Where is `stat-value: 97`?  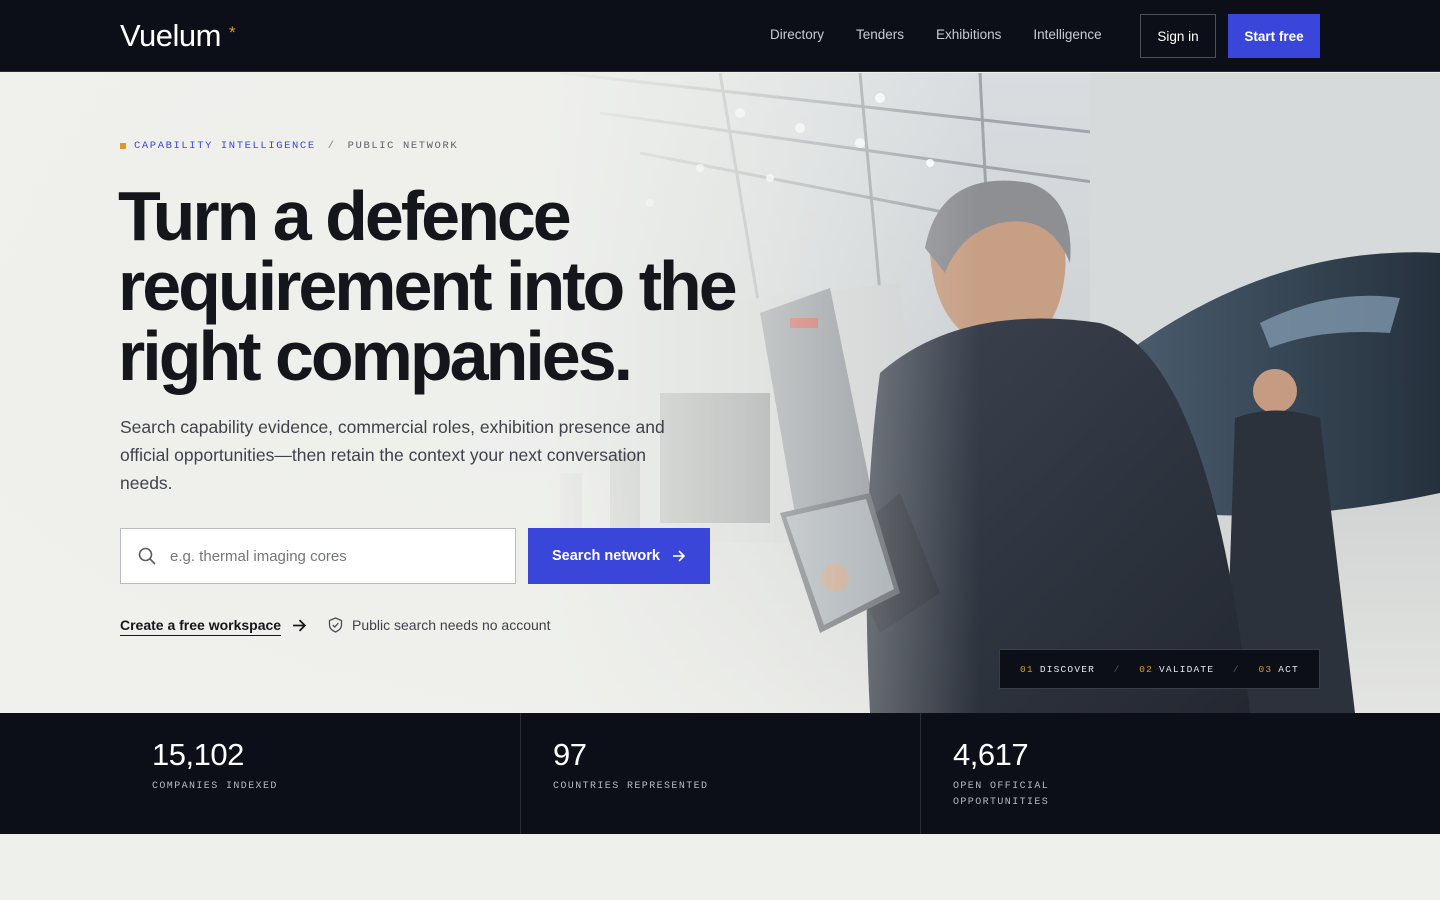 stat-value: 97 is located at coordinates (570, 754).